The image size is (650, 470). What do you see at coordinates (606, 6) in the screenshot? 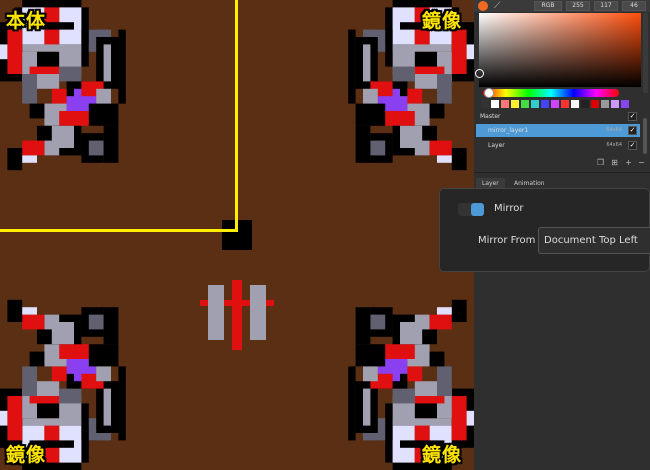
I see `green-value-field: 117` at bounding box center [606, 6].